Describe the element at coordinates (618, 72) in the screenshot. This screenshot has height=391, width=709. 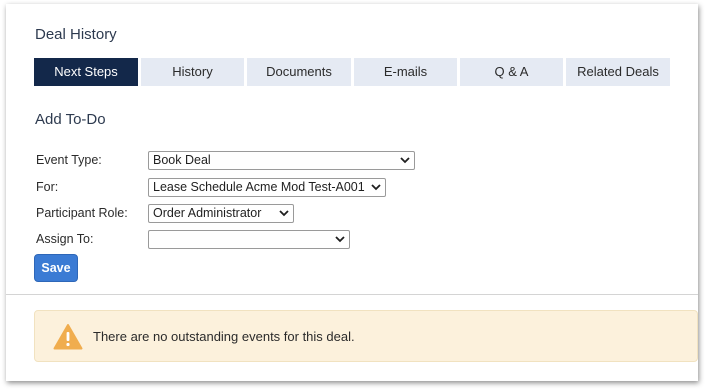
I see `tab-related-deals: Related Deals` at that location.